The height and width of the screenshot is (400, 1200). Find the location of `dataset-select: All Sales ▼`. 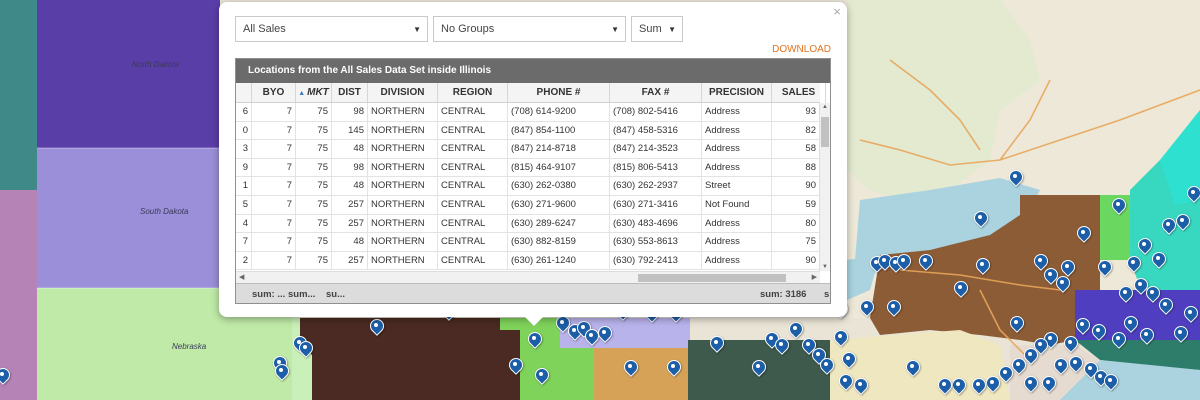

dataset-select: All Sales ▼ is located at coordinates (331, 29).